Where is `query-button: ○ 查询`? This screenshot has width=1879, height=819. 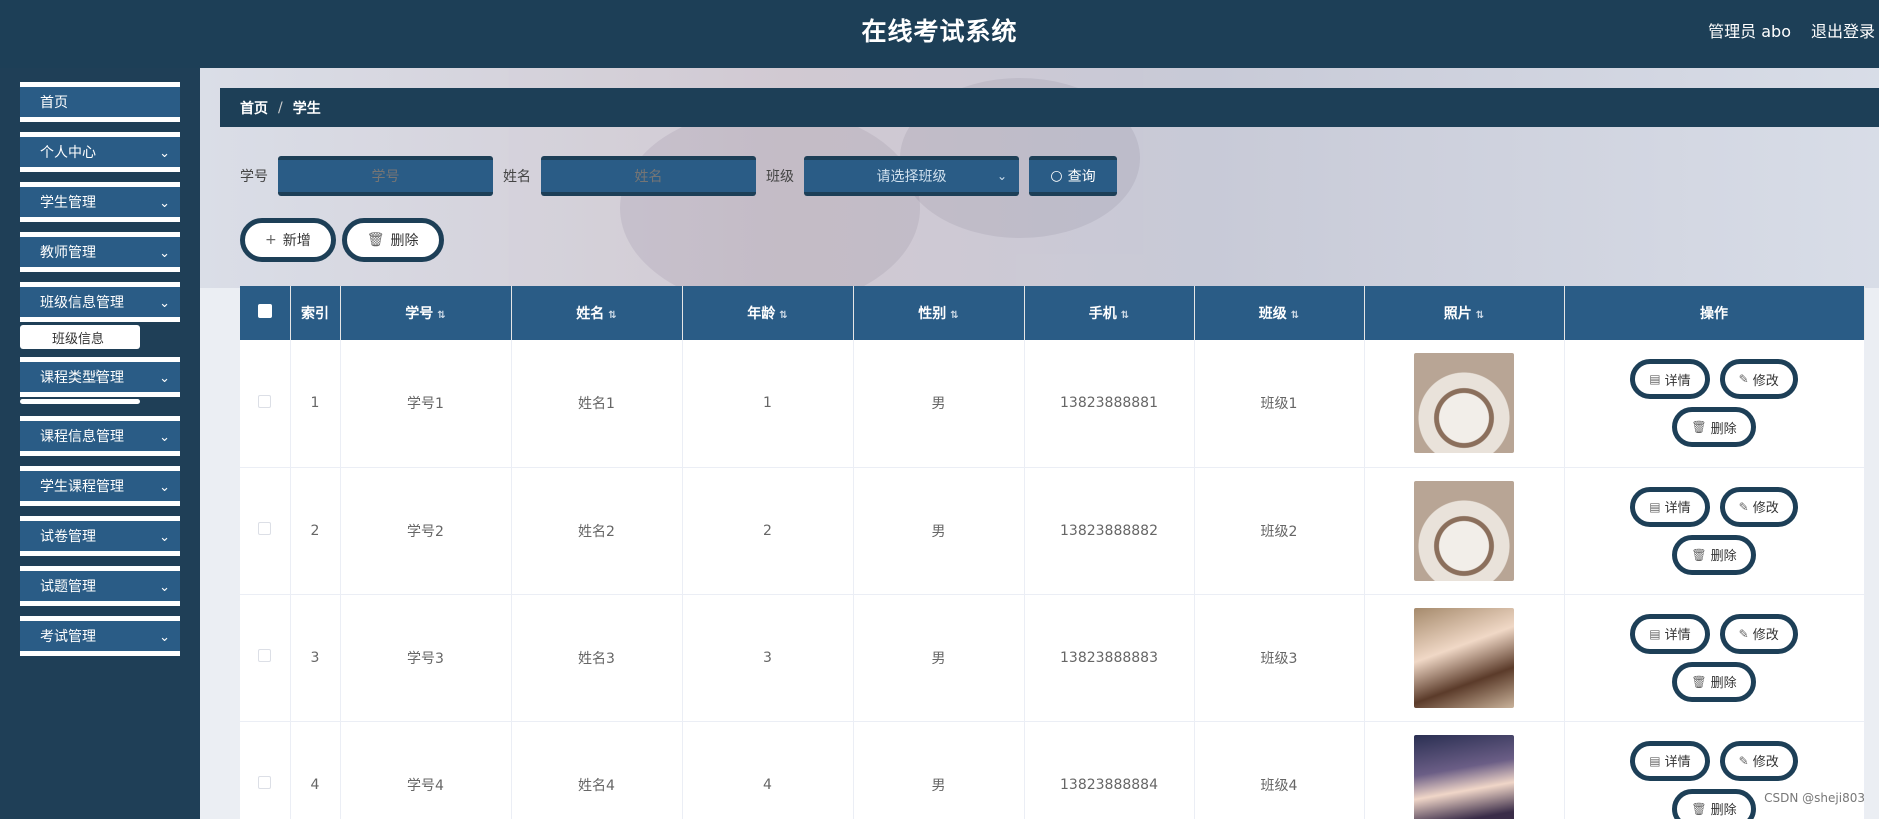 query-button: ○ 查询 is located at coordinates (1073, 176).